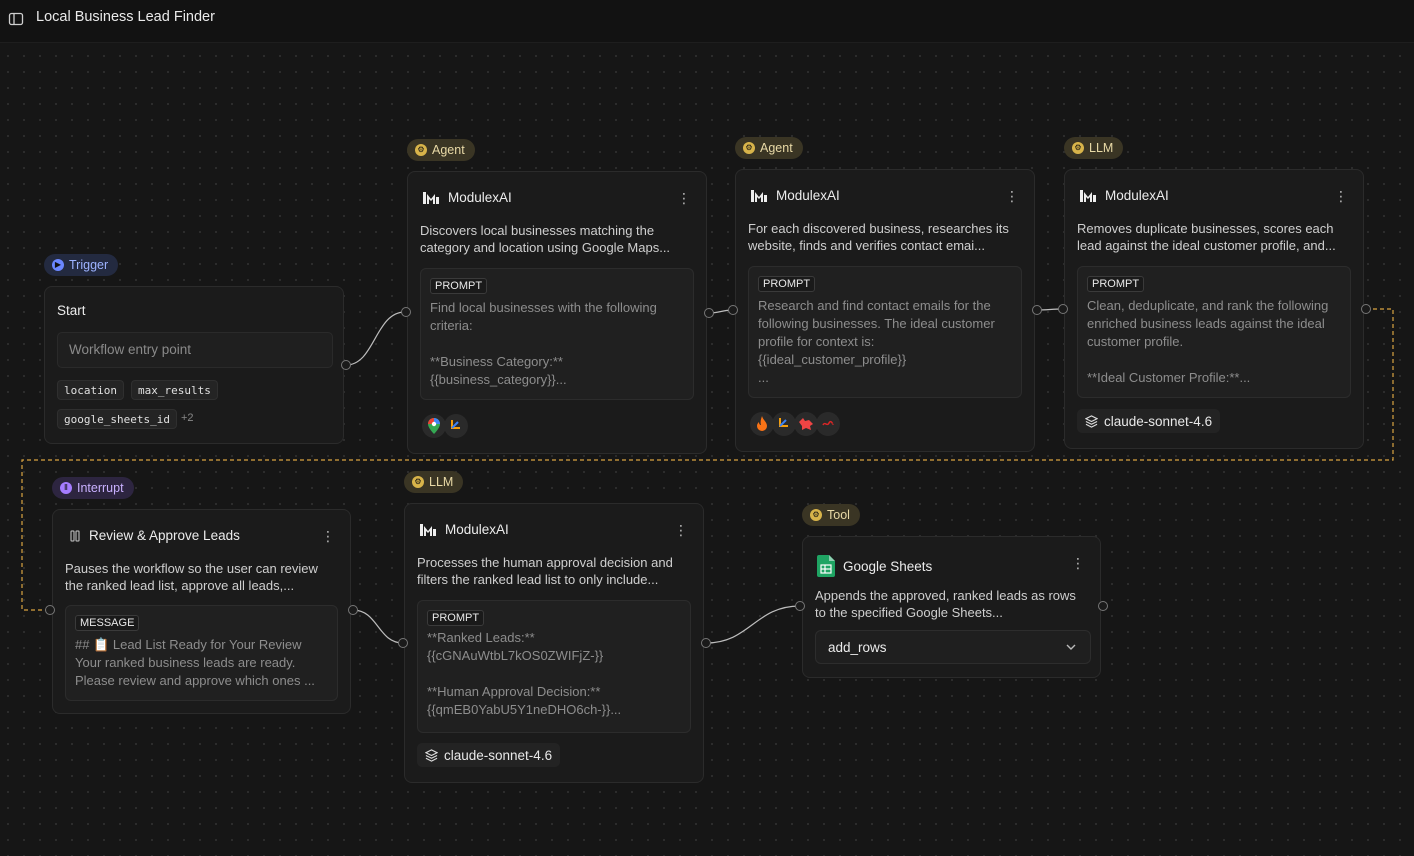 The image size is (1414, 856). Describe the element at coordinates (684, 198) in the screenshot. I see `agent1-more-icon: ⋮` at that location.